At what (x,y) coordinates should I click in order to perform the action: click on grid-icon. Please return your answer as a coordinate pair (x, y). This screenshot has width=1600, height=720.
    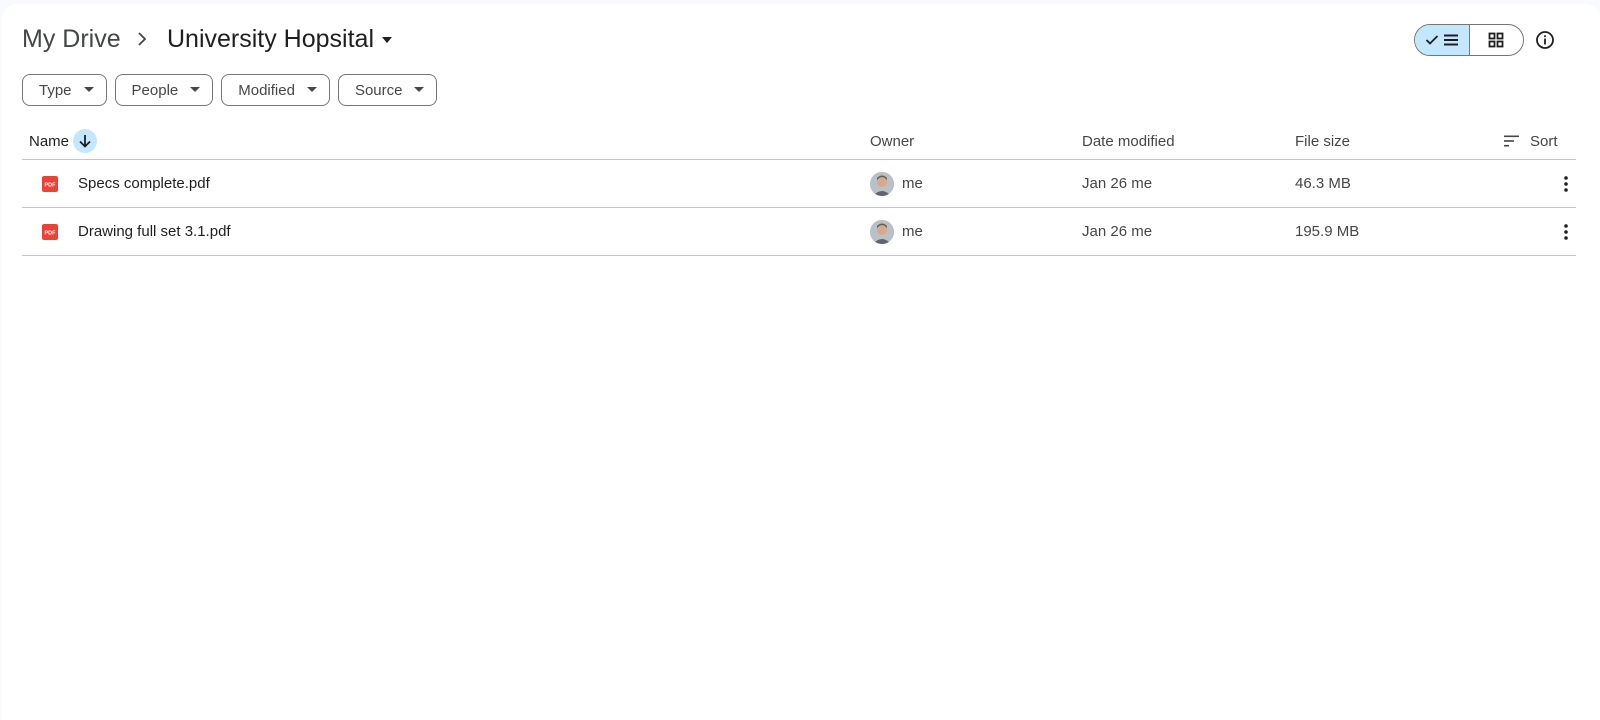
    Looking at the image, I should click on (1496, 40).